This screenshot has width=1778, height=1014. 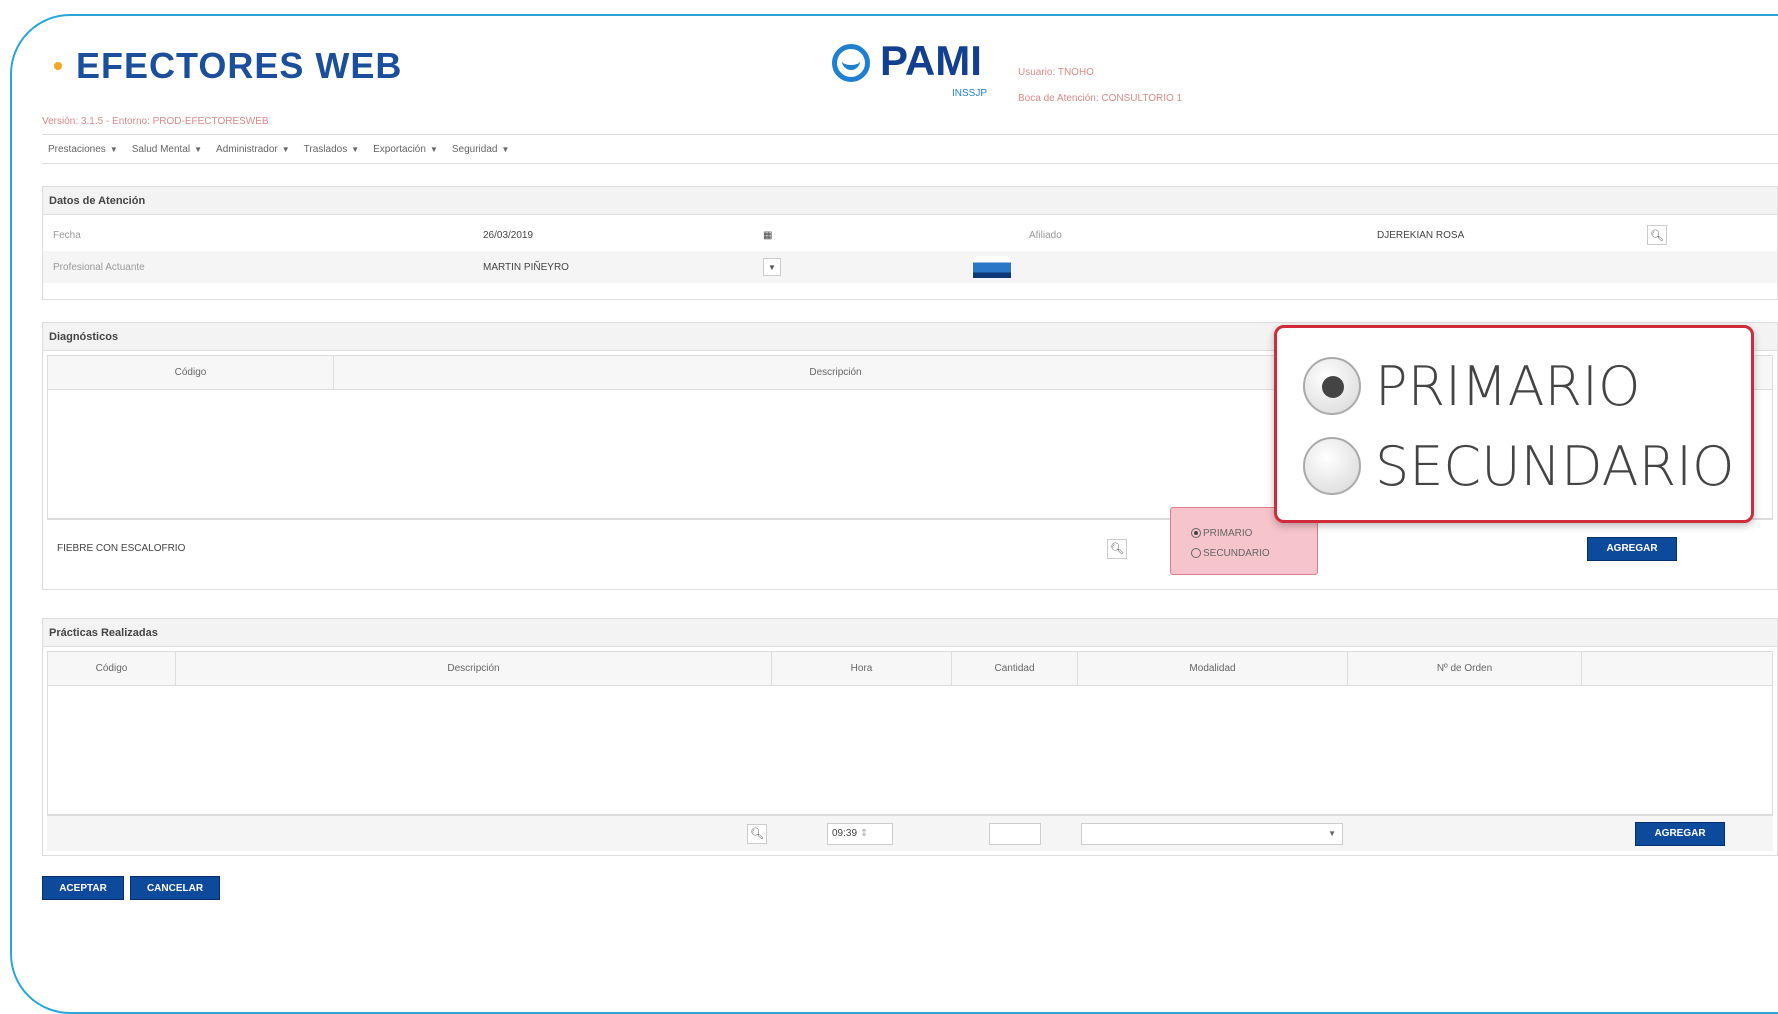 I want to click on bullet-icon, so click(x=58, y=66).